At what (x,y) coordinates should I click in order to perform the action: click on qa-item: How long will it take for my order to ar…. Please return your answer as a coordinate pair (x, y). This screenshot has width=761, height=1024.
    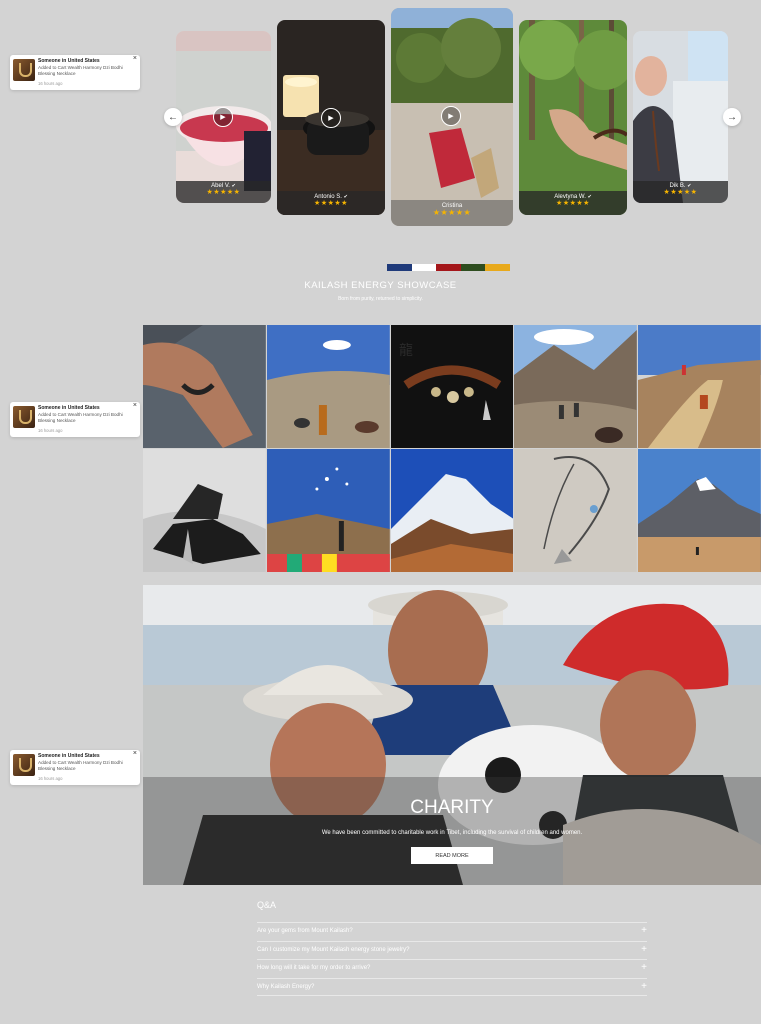
    Looking at the image, I should click on (452, 968).